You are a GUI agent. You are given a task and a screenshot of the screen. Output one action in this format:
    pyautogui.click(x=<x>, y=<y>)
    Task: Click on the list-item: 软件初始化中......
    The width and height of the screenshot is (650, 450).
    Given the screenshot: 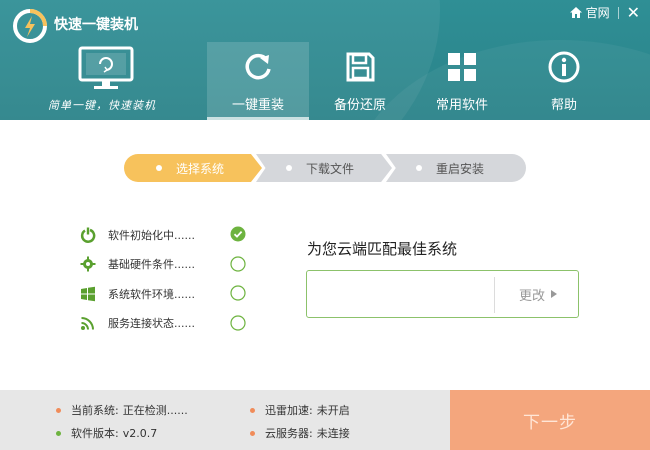 What is the action you would take?
    pyautogui.click(x=165, y=235)
    